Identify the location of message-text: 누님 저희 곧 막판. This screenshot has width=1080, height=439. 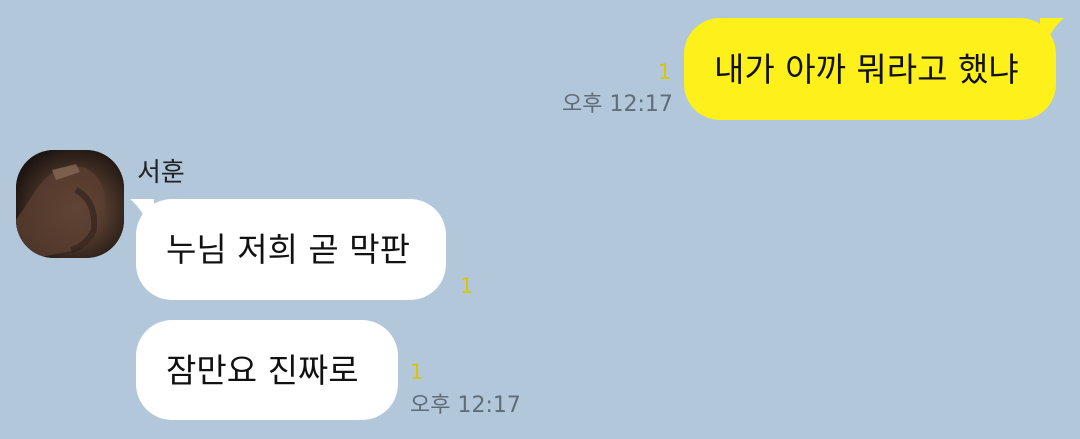
(288, 249).